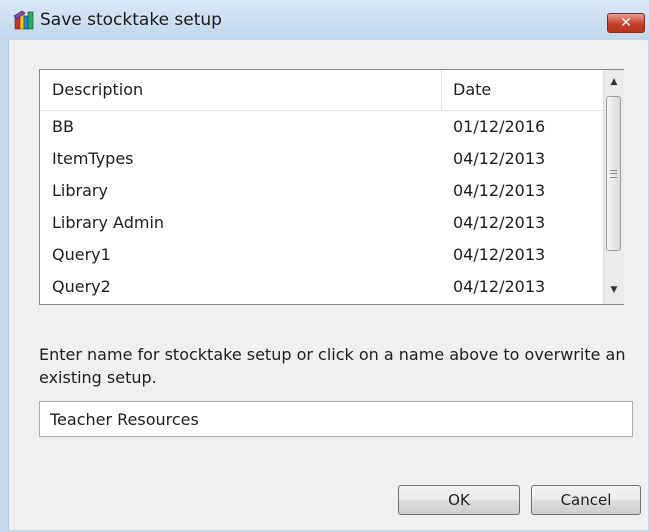 The image size is (649, 532). I want to click on table-row: ItemTypes 04/12/2013, so click(321, 159).